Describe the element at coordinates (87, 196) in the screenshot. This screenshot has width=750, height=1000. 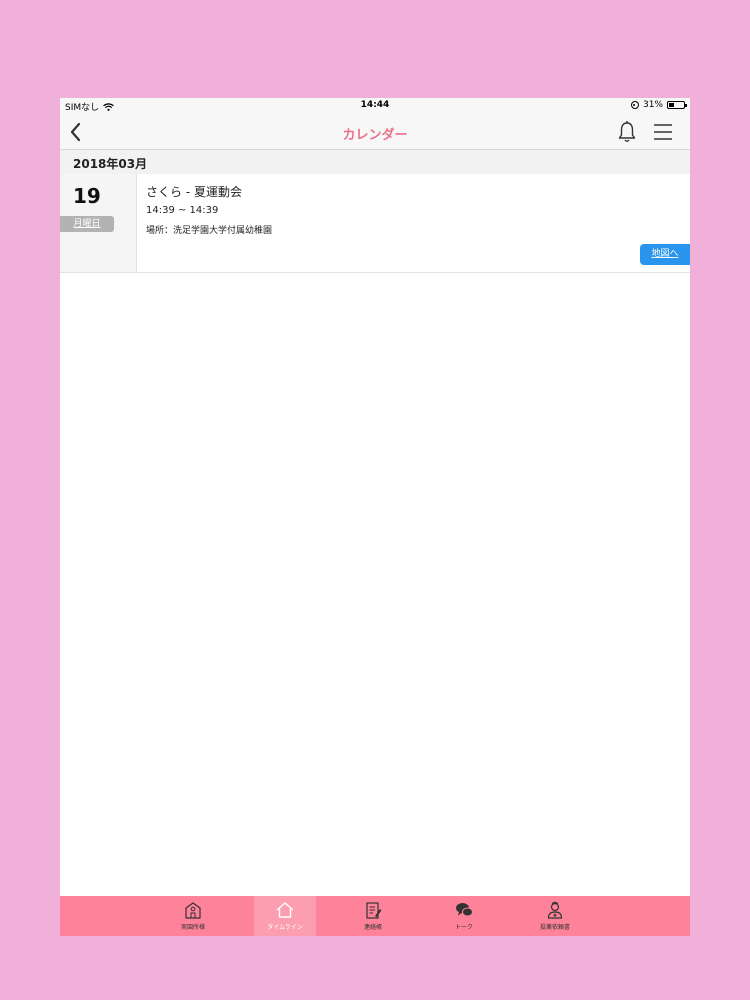
I see `event-day-number: 19` at that location.